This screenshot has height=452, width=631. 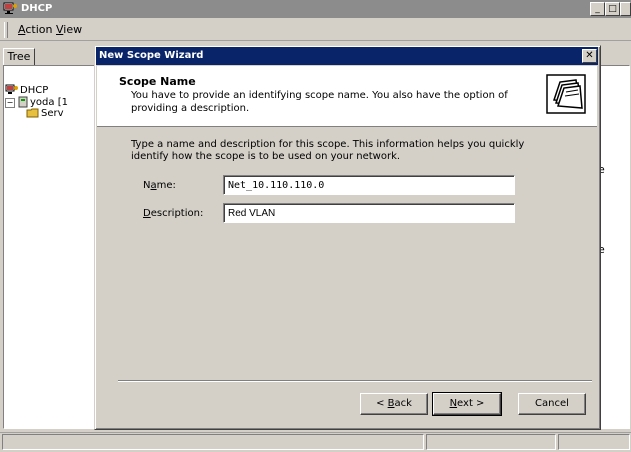 What do you see at coordinates (315, 29) in the screenshot?
I see `menu-bar` at bounding box center [315, 29].